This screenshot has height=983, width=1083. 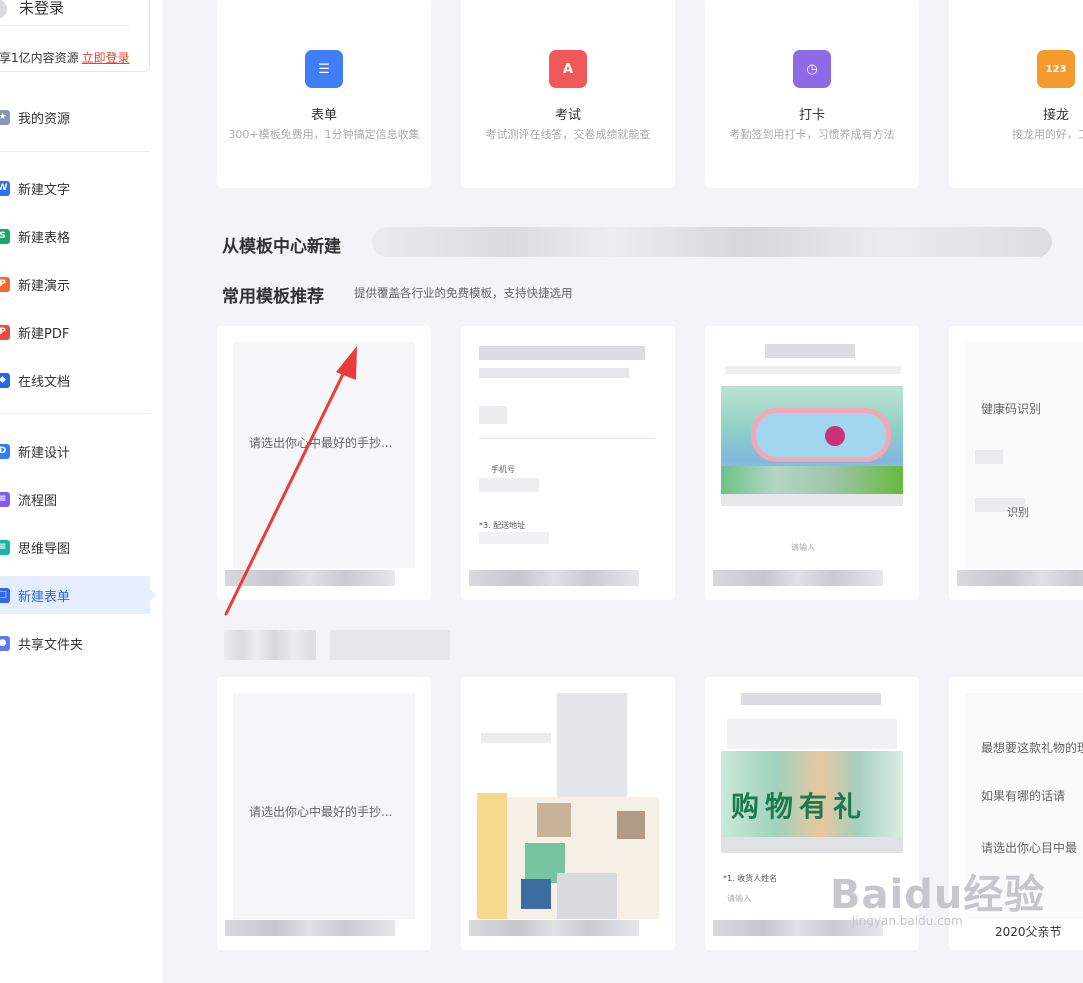 I want to click on sidebar-item-new-doc: W 新建文字, so click(x=75, y=188).